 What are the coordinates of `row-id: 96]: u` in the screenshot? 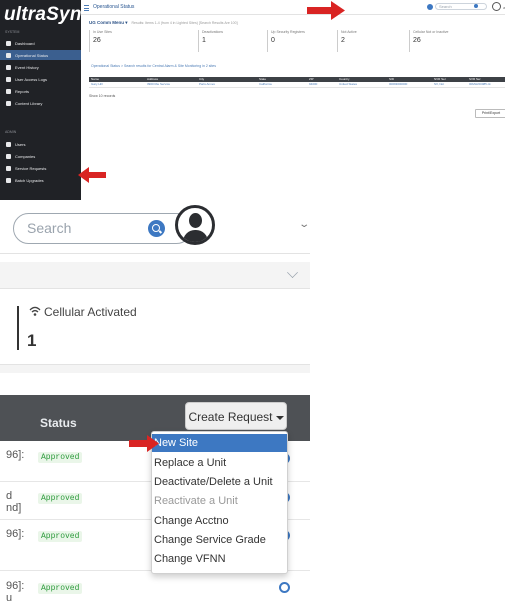 It's located at (15, 592).